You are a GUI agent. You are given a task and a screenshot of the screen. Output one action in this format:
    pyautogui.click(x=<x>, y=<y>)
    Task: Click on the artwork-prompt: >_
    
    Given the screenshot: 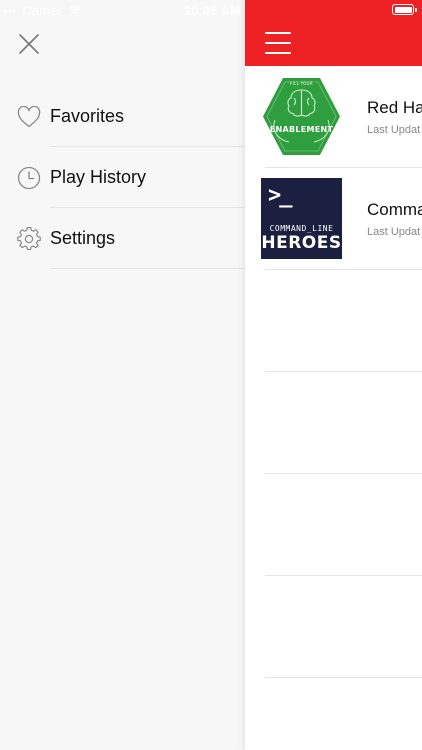 What is the action you would take?
    pyautogui.click(x=280, y=195)
    